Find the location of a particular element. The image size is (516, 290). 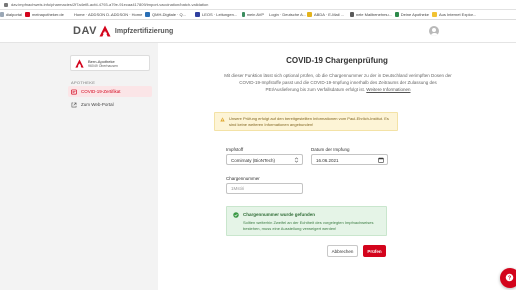

sidebar-item-label: COVID-19-Zertifikat is located at coordinates (101, 91).